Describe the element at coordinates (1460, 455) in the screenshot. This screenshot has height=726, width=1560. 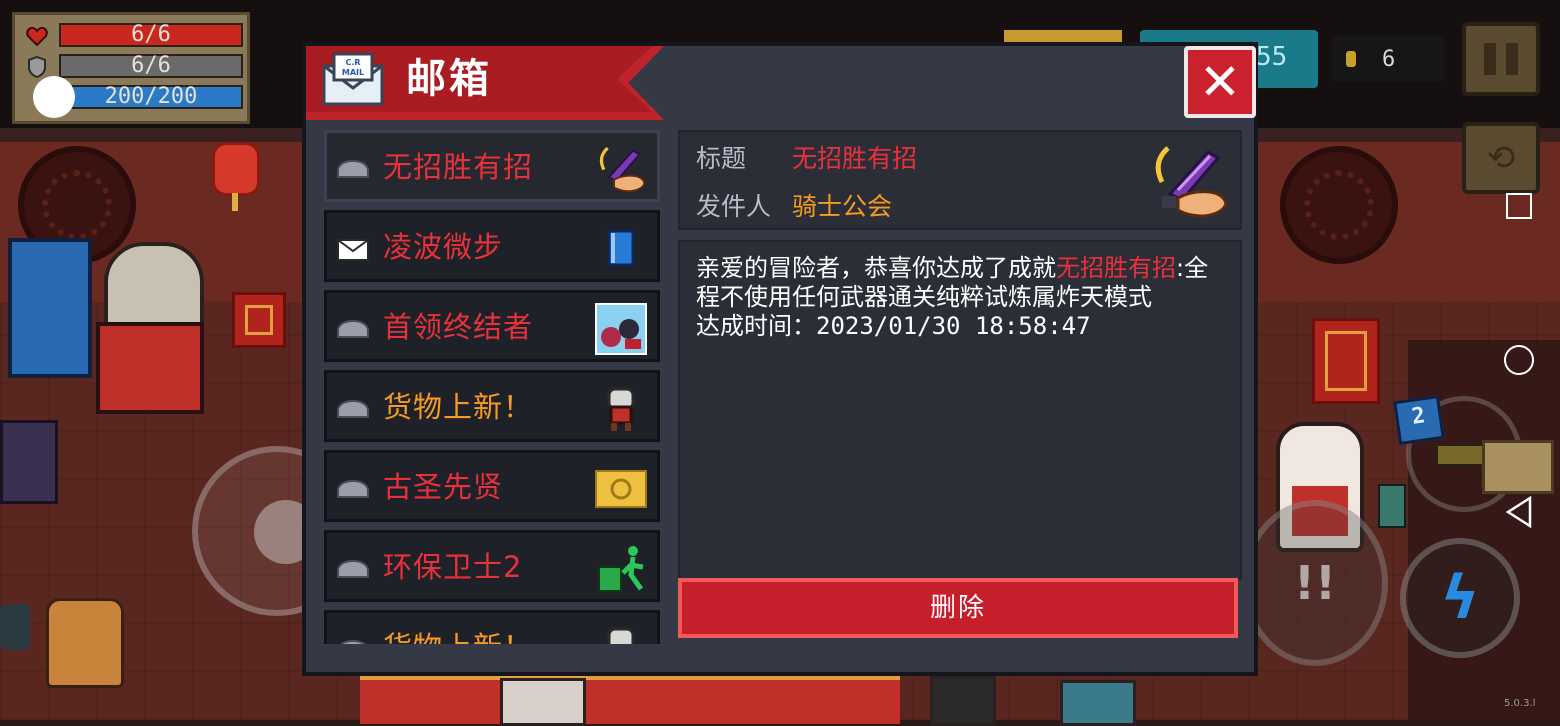
I see `gun-icon` at that location.